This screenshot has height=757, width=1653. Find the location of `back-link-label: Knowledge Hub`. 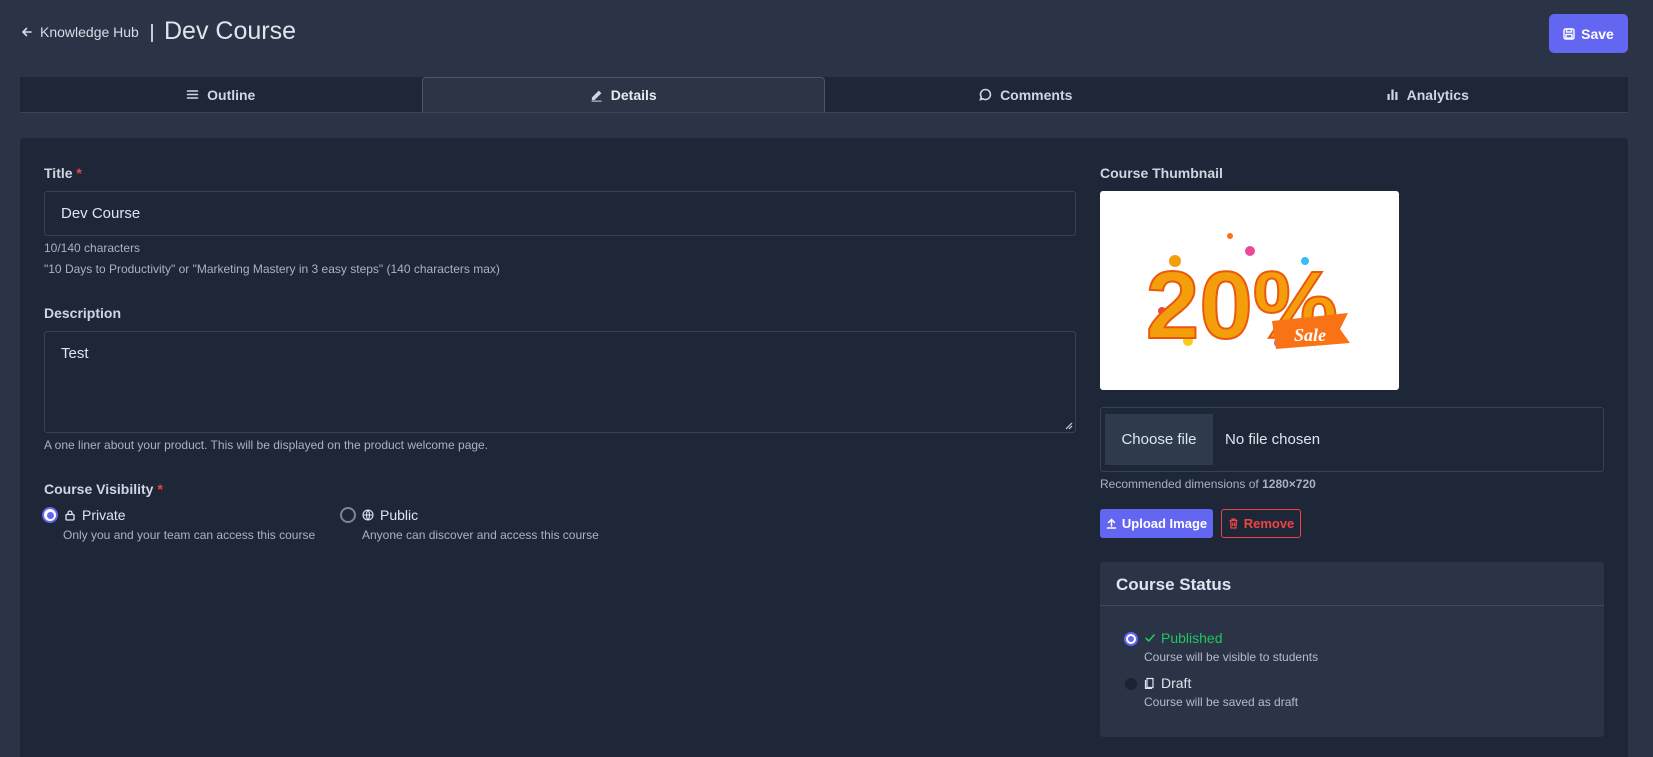

back-link-label: Knowledge Hub is located at coordinates (89, 32).